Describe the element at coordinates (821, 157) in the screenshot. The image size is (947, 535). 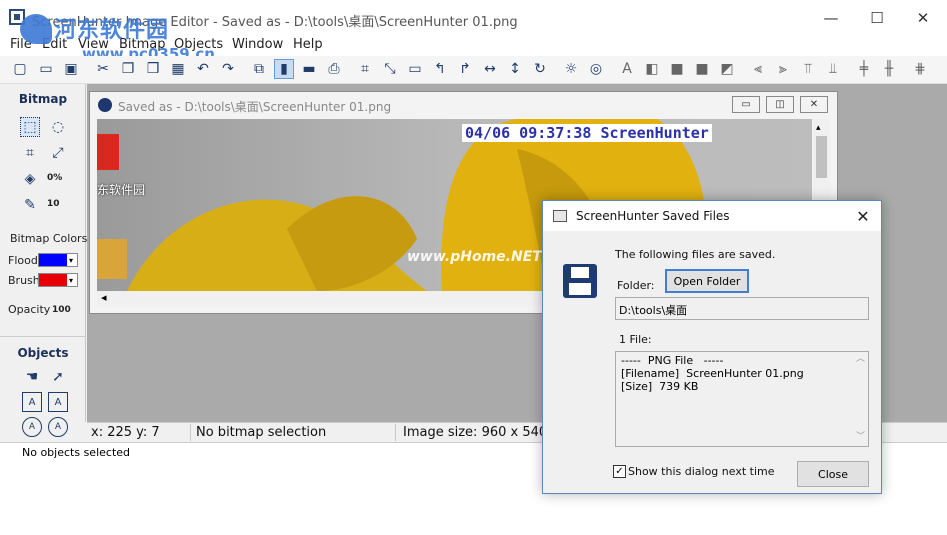
I see `vertical-scroll-thumb` at that location.